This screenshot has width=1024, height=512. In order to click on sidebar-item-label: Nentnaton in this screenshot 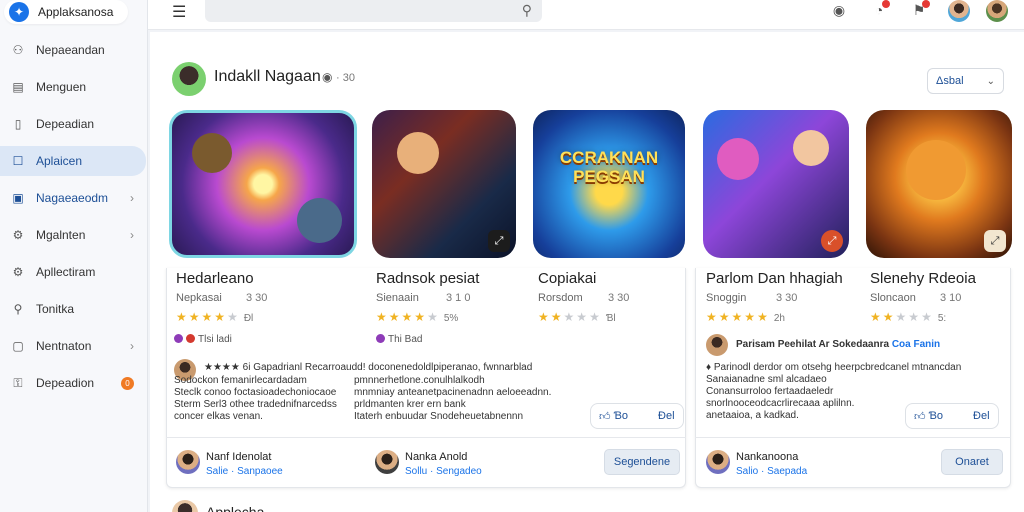, I will do `click(64, 346)`.